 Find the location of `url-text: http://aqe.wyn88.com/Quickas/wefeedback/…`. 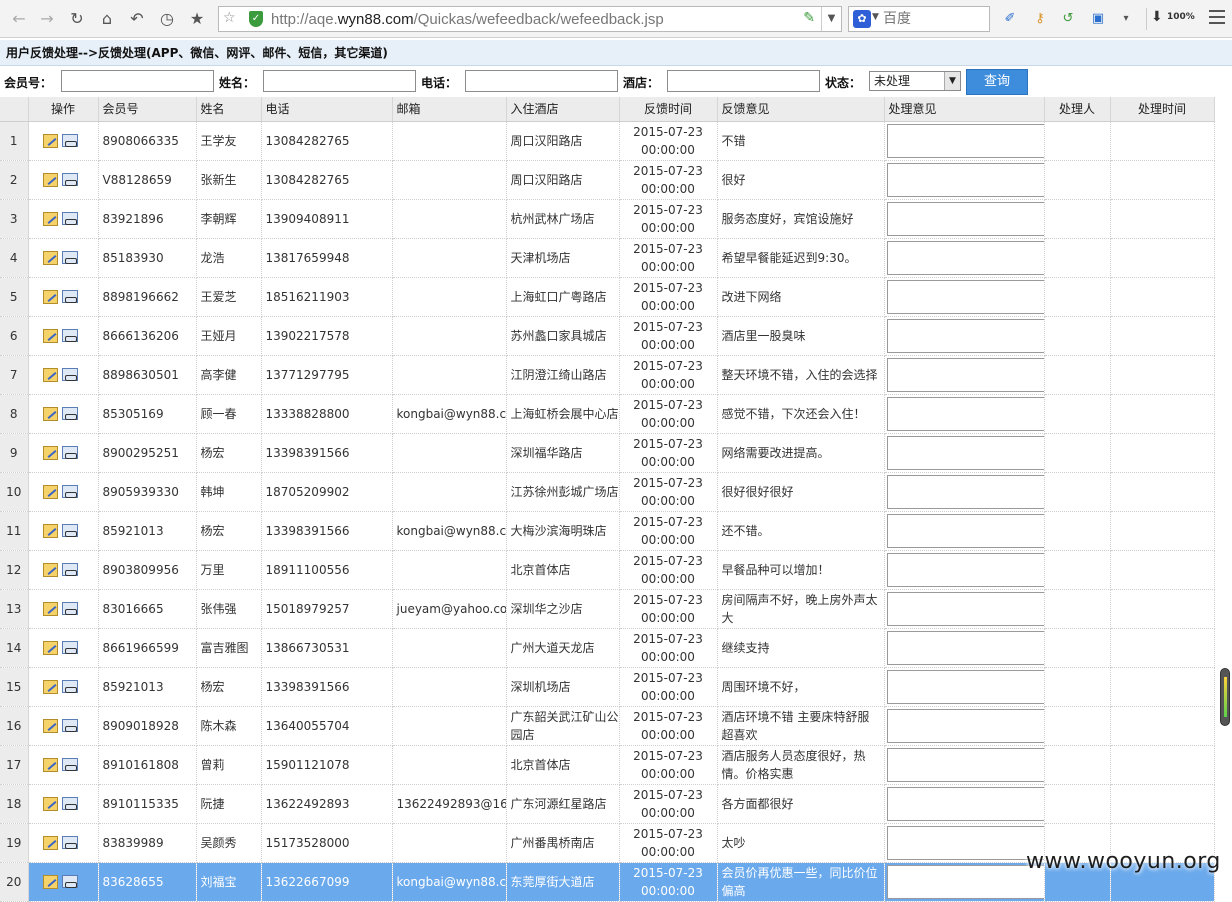

url-text: http://aqe.wyn88.com/Quickas/wefeedback/… is located at coordinates (467, 19).